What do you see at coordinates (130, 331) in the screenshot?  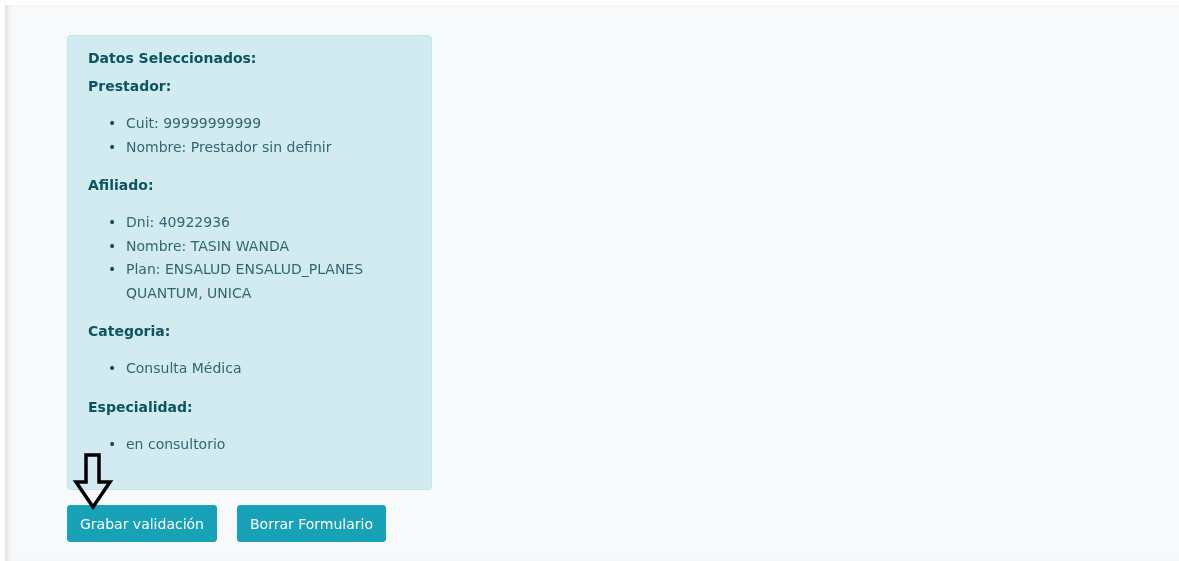 I see `section-heading: Categoria:` at bounding box center [130, 331].